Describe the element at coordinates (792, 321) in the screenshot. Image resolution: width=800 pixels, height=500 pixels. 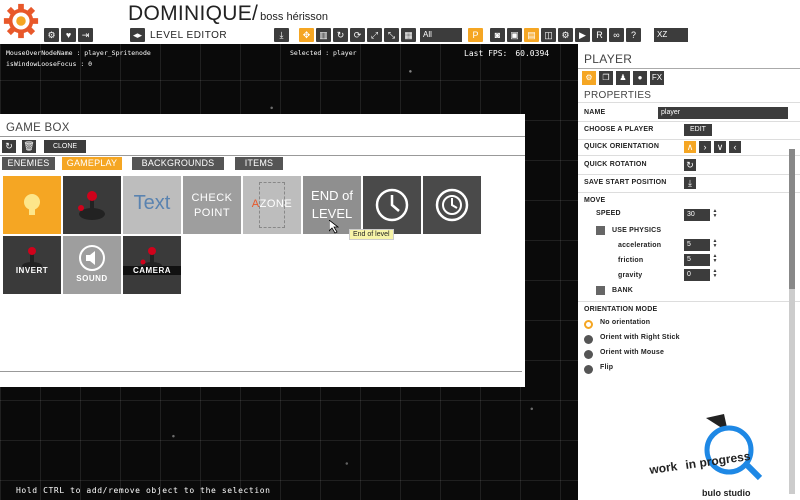
I see `panel-scrollbar` at that location.